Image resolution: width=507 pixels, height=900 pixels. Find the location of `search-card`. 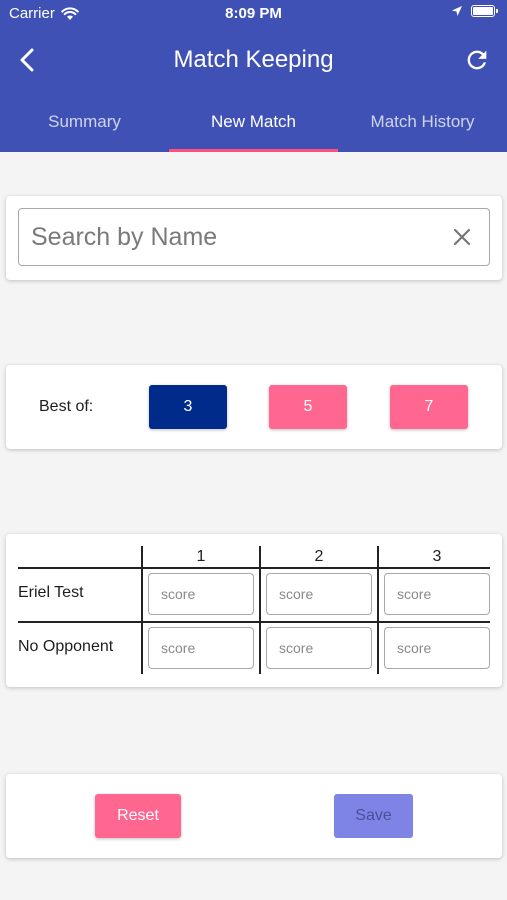

search-card is located at coordinates (254, 238).